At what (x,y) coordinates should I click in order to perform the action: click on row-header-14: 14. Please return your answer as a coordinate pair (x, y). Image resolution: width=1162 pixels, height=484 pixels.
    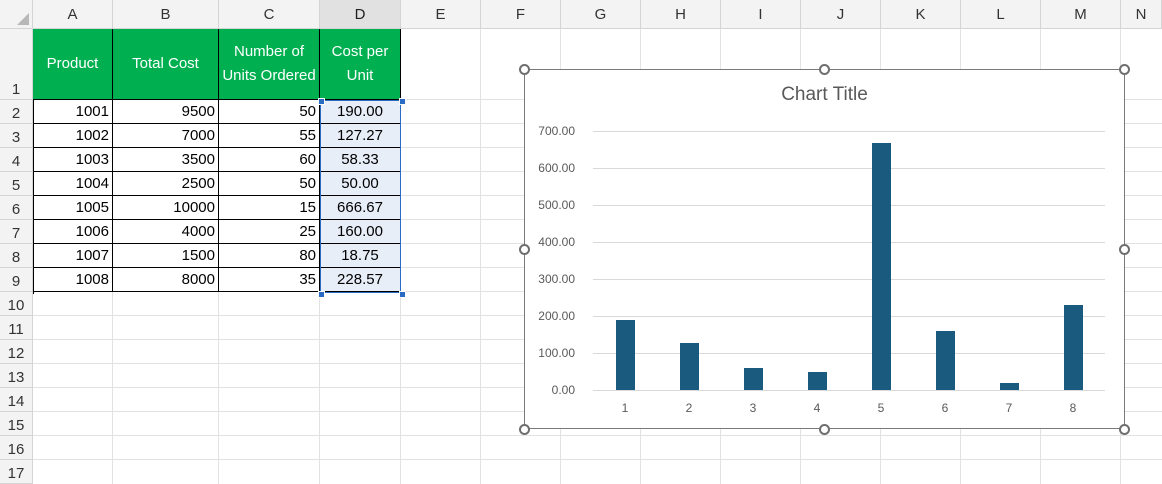
    Looking at the image, I should click on (16, 400).